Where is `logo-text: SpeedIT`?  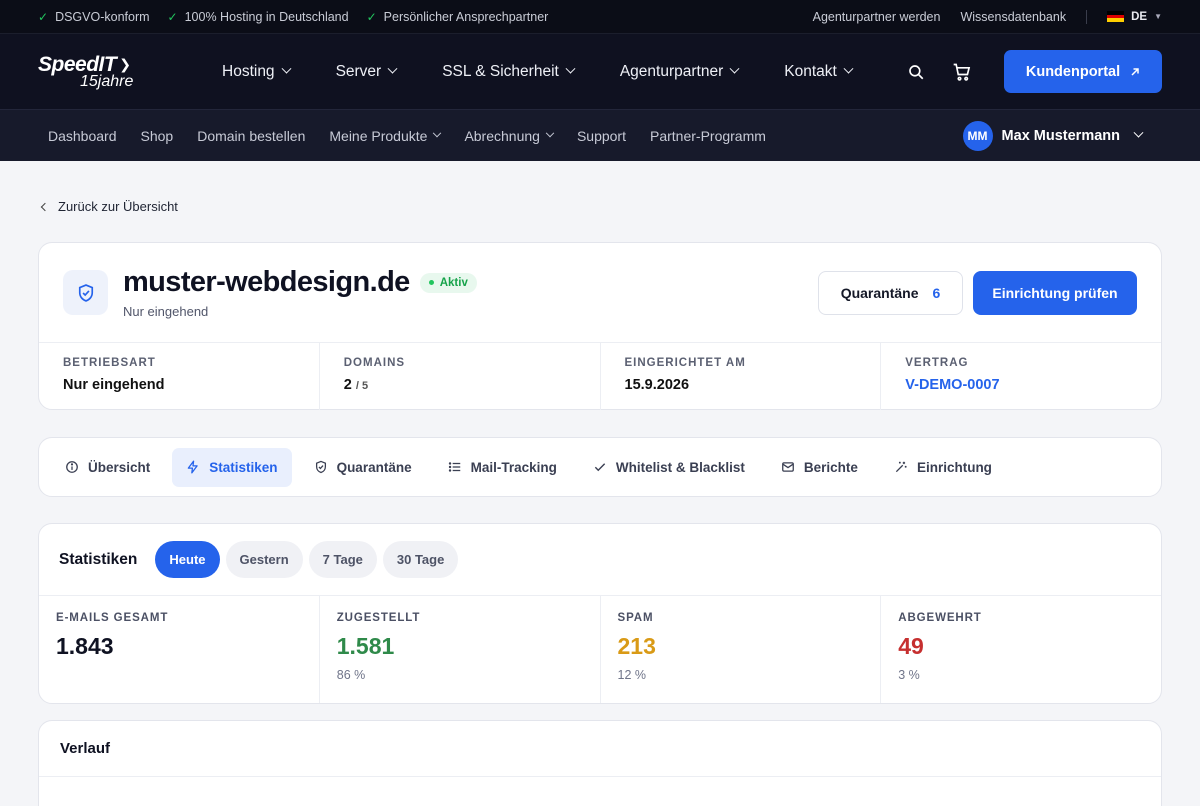 logo-text: SpeedIT is located at coordinates (77, 64).